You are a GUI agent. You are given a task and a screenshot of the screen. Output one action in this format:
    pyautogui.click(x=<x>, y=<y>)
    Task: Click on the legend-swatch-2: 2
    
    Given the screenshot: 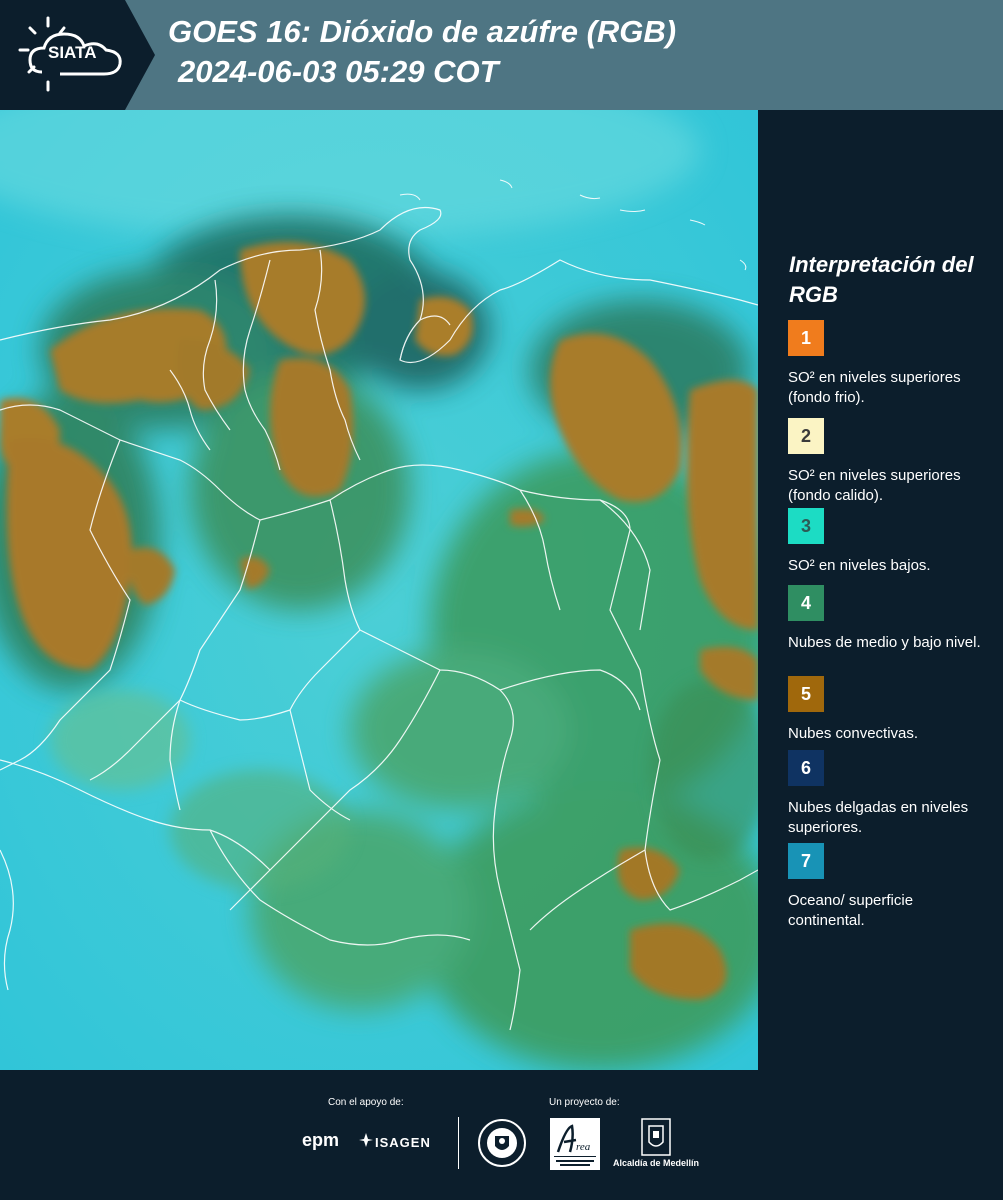 What is the action you would take?
    pyautogui.click(x=806, y=436)
    